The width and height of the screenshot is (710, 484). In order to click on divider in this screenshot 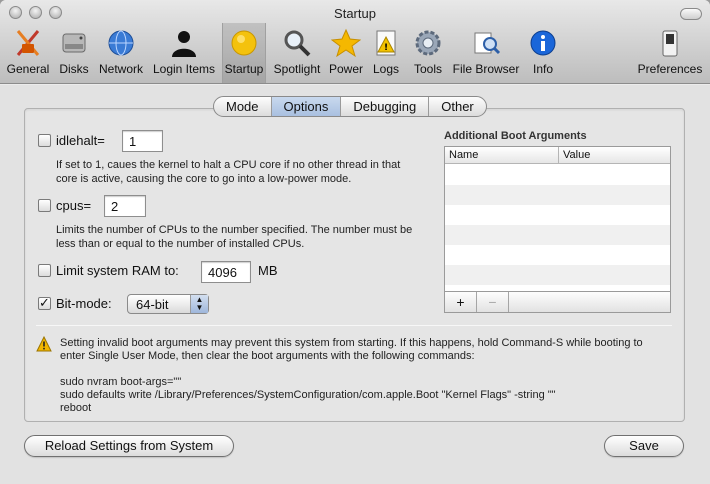, I will do `click(354, 325)`.